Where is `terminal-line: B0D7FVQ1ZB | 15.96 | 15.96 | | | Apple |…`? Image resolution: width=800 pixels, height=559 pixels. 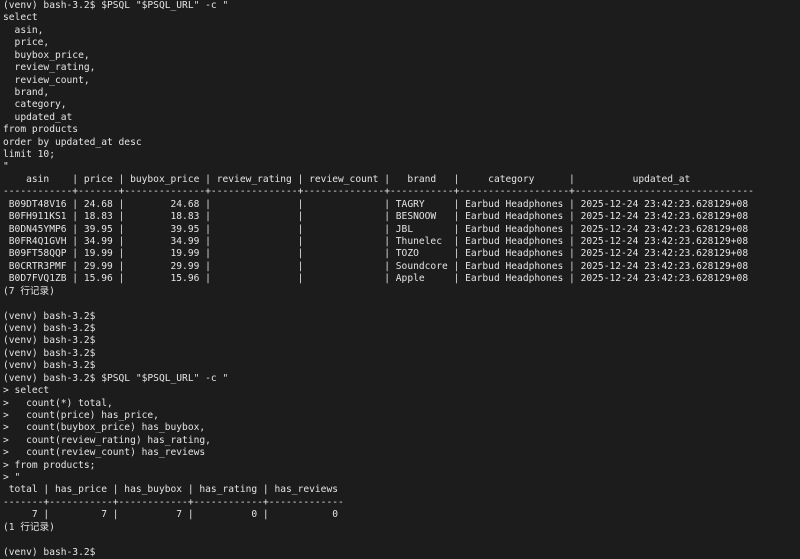
terminal-line: B0D7FVQ1ZB | 15.96 | 15.96 | | | Apple |… is located at coordinates (376, 279).